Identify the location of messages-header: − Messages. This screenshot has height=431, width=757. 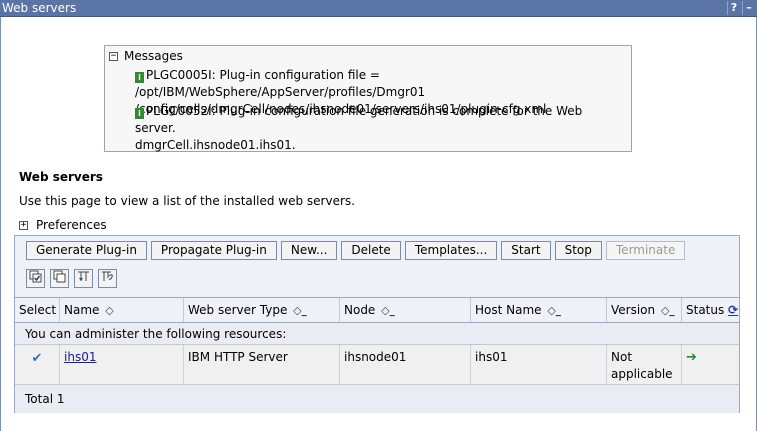
(146, 56).